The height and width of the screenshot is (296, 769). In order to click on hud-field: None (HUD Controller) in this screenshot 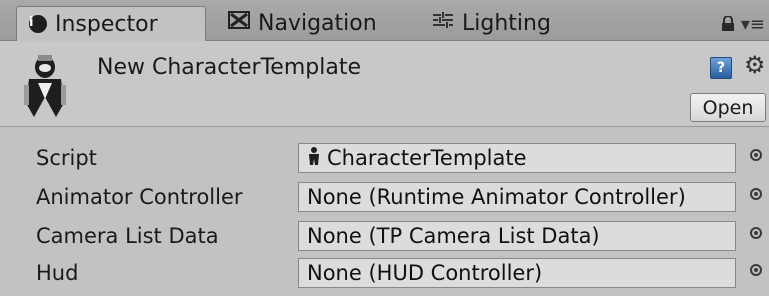, I will do `click(517, 273)`.